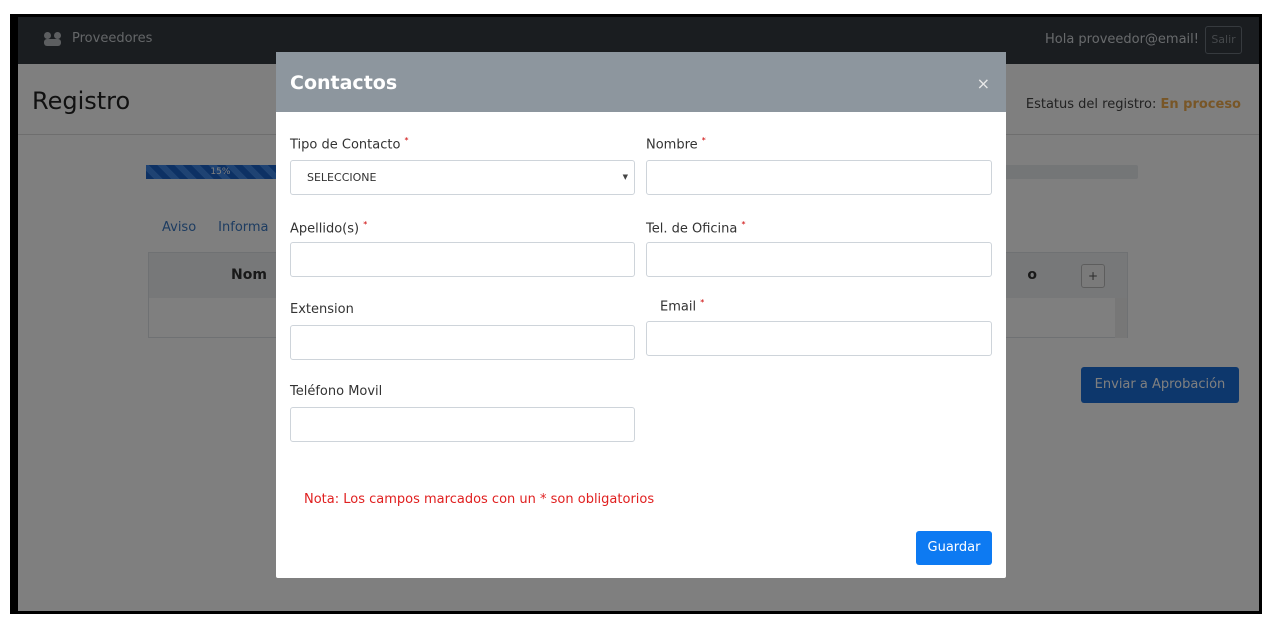  I want to click on modal-header: Contactos ×, so click(641, 82).